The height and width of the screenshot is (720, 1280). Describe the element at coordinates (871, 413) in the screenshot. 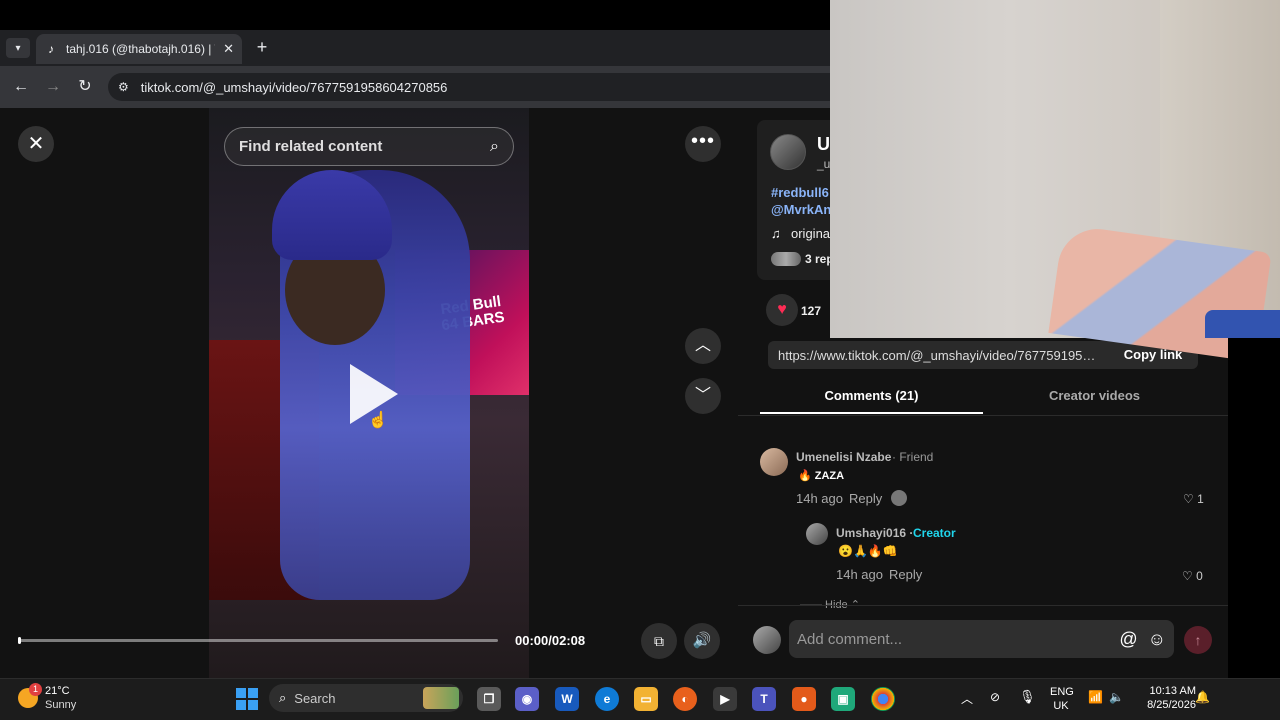

I see `active-tab-indicator` at that location.